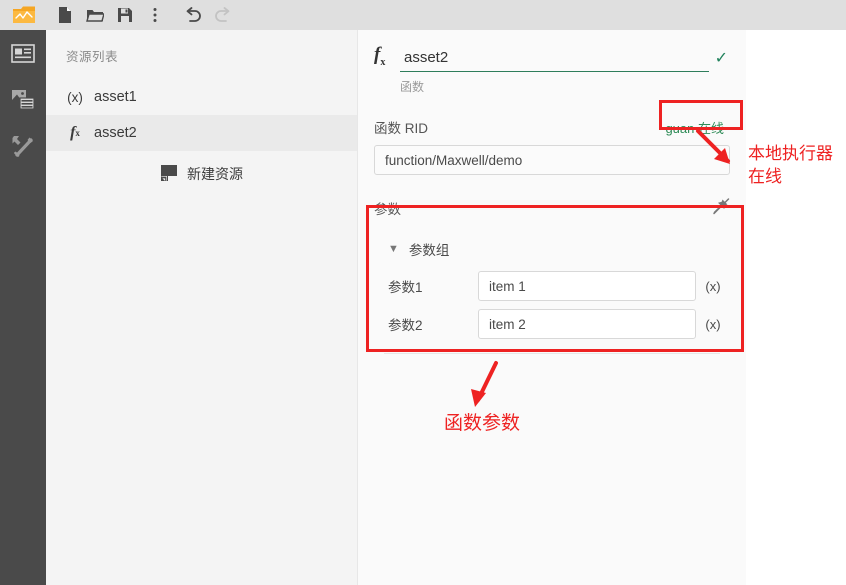 This screenshot has width=846, height=585. Describe the element at coordinates (552, 208) in the screenshot. I see `params-header-row: 参数` at that location.